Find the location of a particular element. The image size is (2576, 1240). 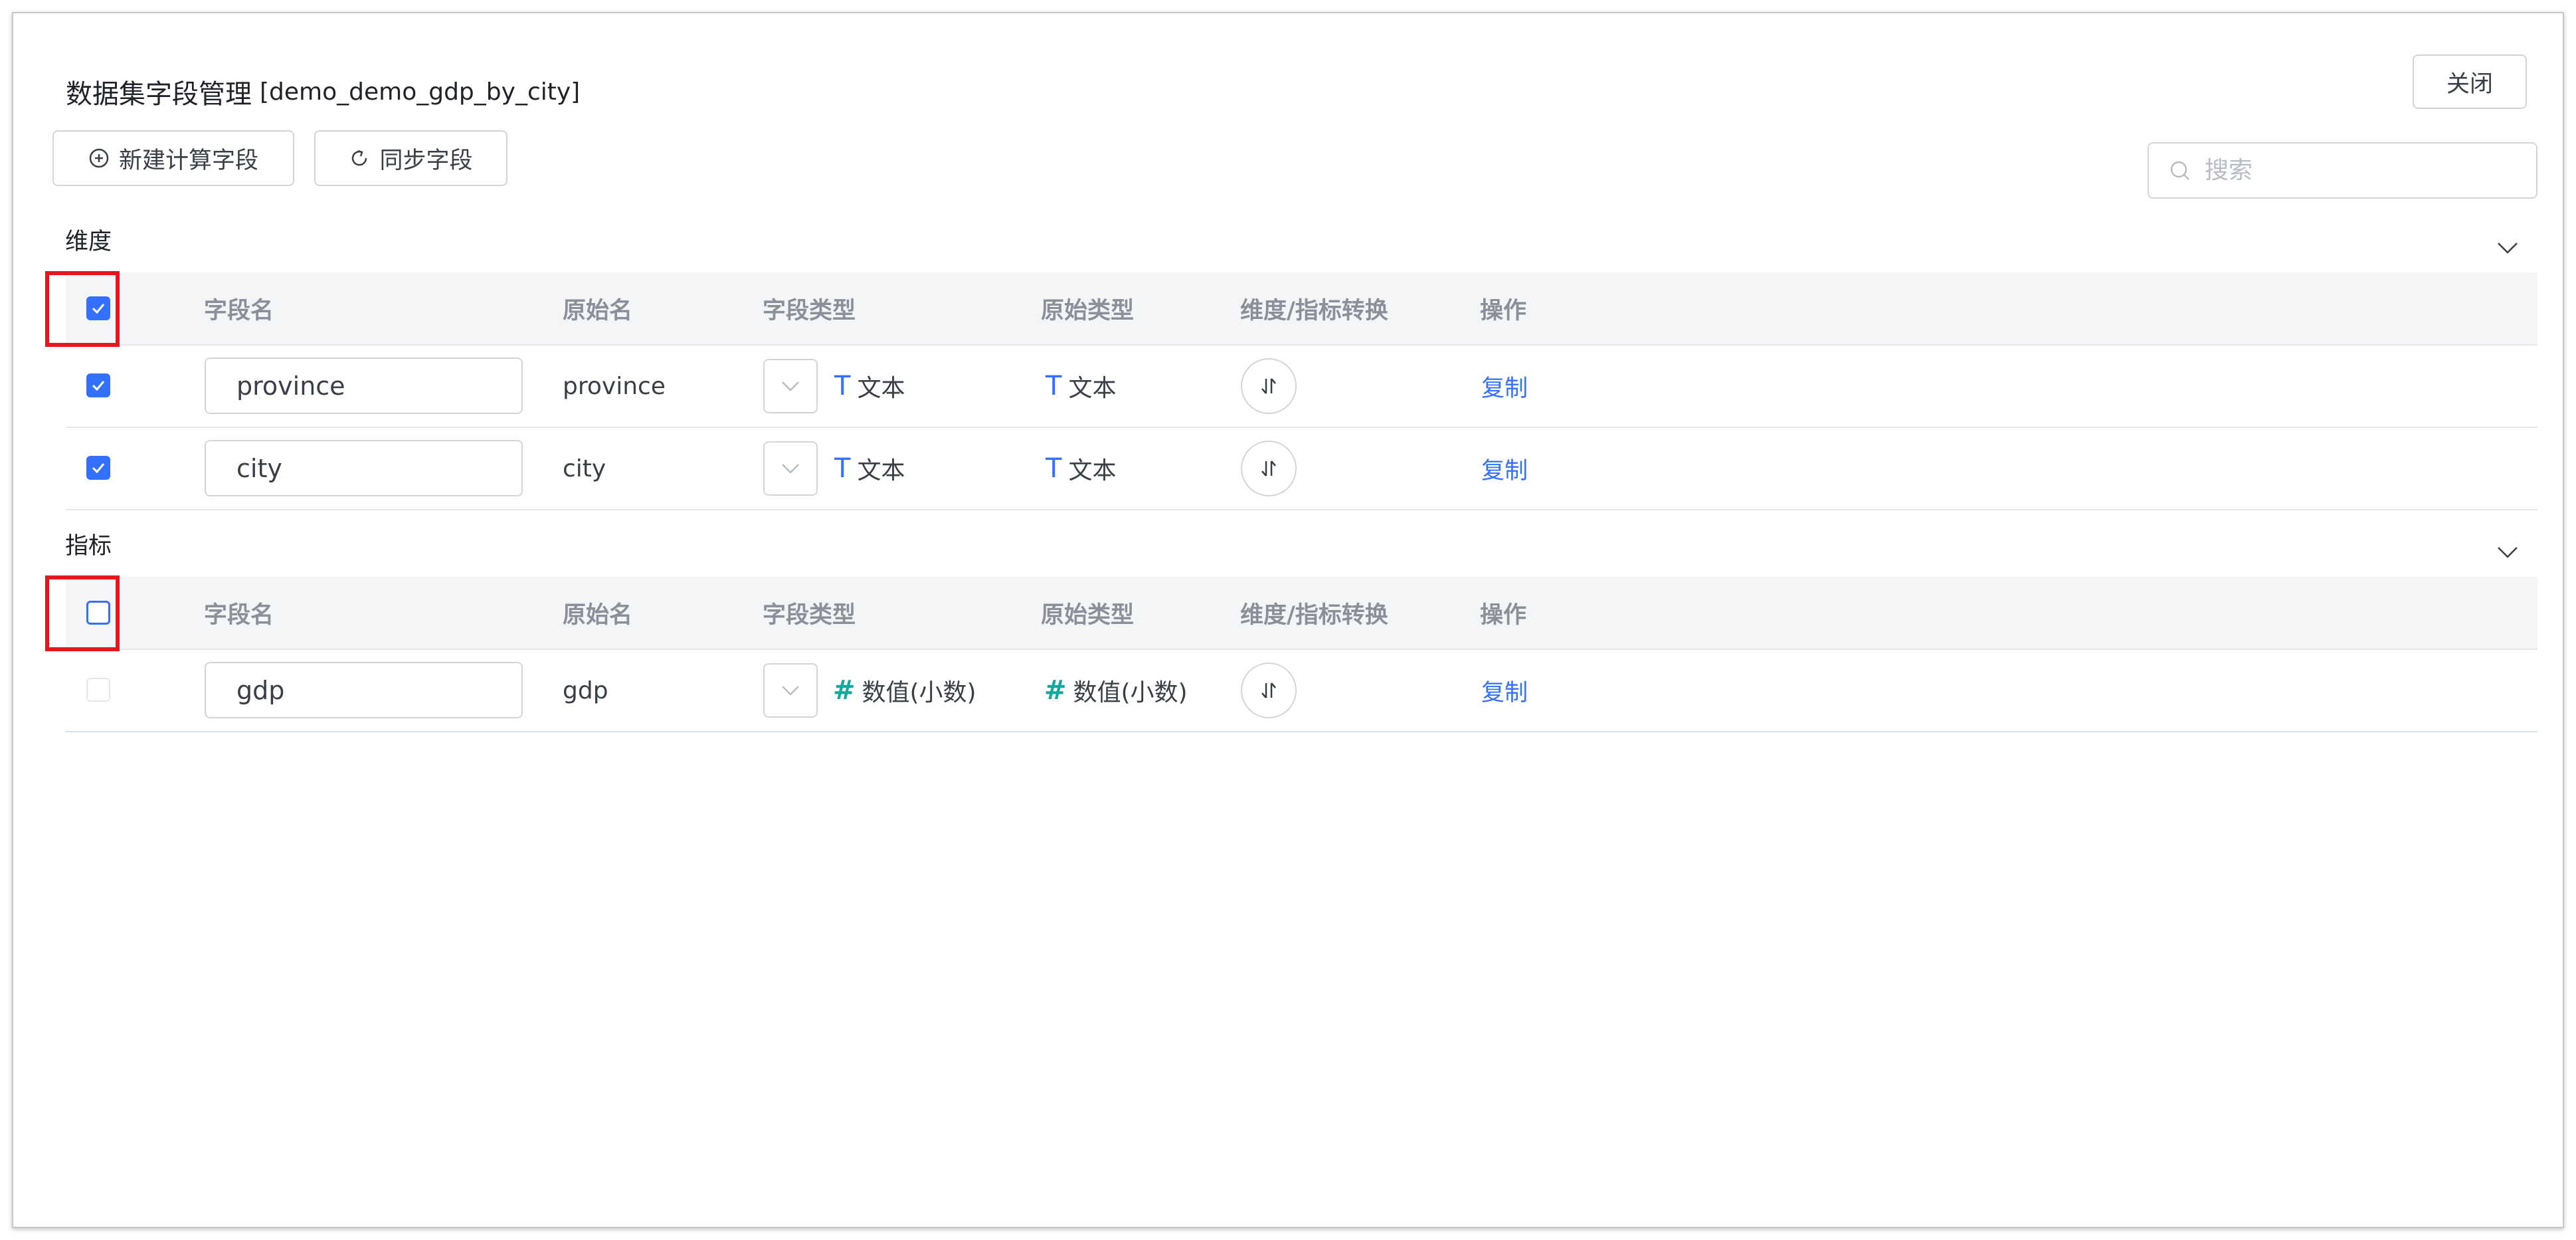

dimensions-section-title: 维度 is located at coordinates (88, 242).